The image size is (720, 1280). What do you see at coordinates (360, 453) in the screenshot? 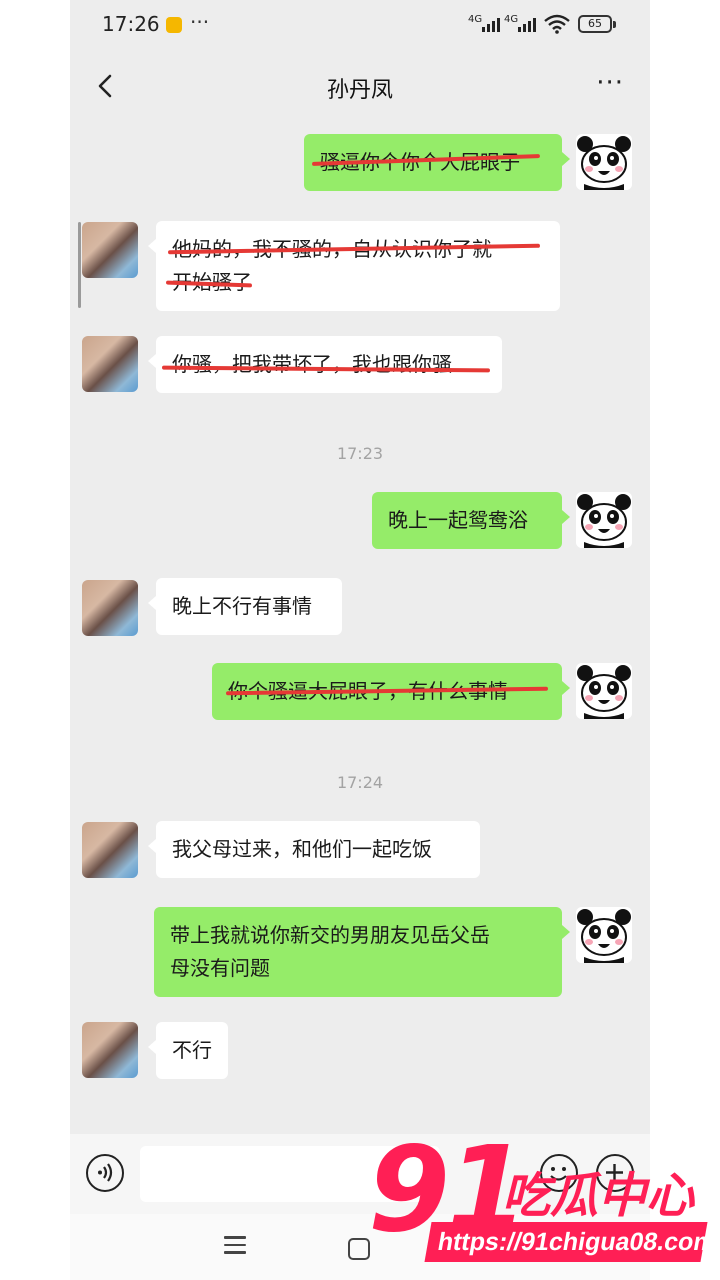
I see `timestamp: 17:23` at bounding box center [360, 453].